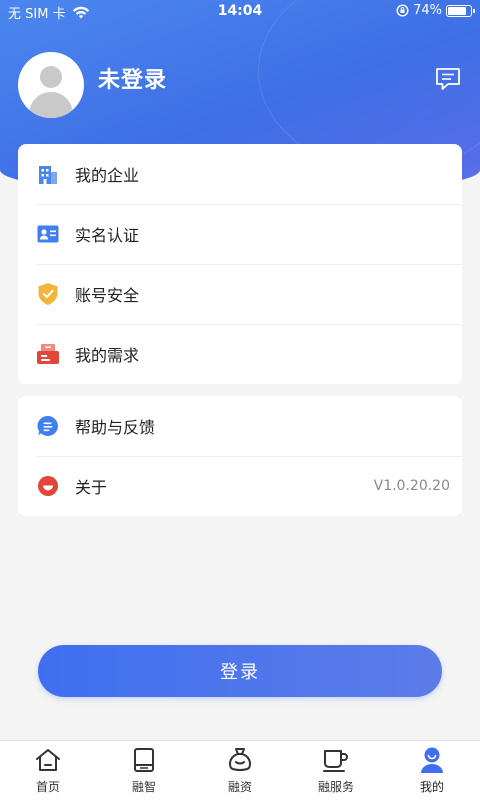 This screenshot has width=480, height=800. What do you see at coordinates (402, 10) in the screenshot?
I see `orientation-lock-icon` at bounding box center [402, 10].